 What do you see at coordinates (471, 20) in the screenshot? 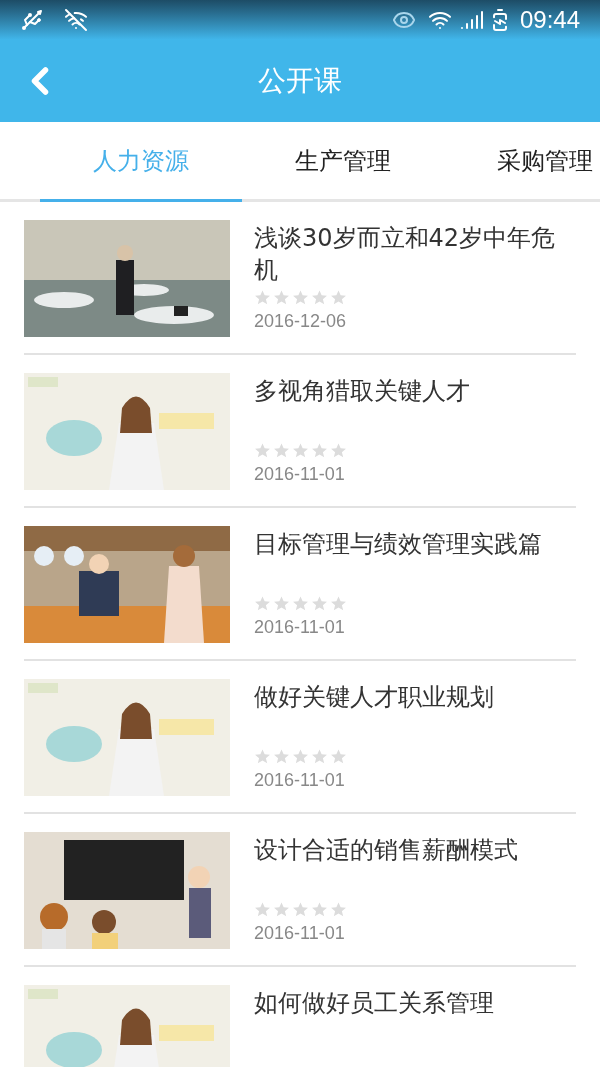
I see `signal-icon` at bounding box center [471, 20].